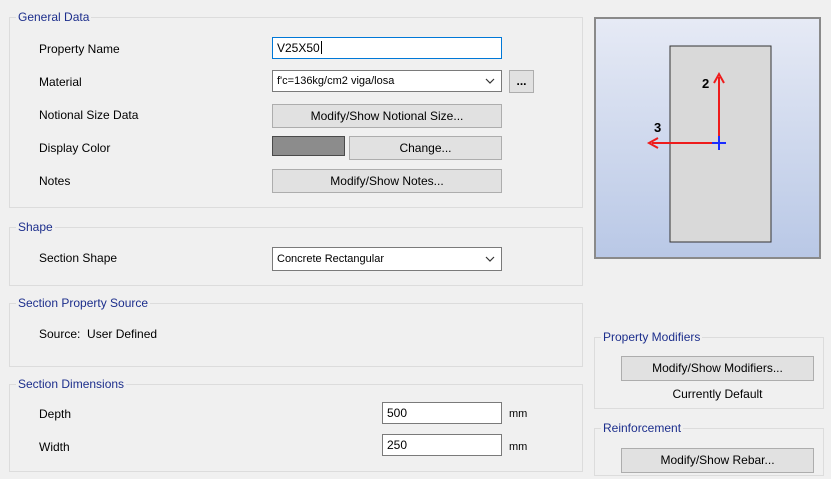  I want to click on dimensions-group: Section Dimensions, so click(296, 424).